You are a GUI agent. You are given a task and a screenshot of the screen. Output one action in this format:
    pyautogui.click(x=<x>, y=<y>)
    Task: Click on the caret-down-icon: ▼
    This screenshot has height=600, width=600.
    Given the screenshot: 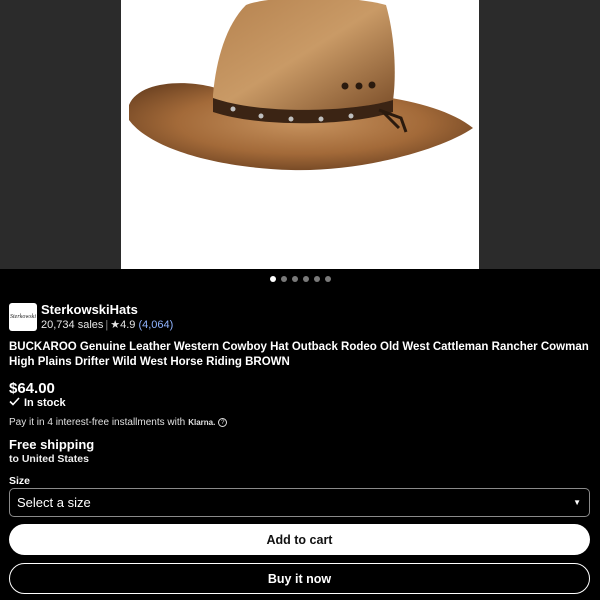 What is the action you would take?
    pyautogui.click(x=577, y=502)
    